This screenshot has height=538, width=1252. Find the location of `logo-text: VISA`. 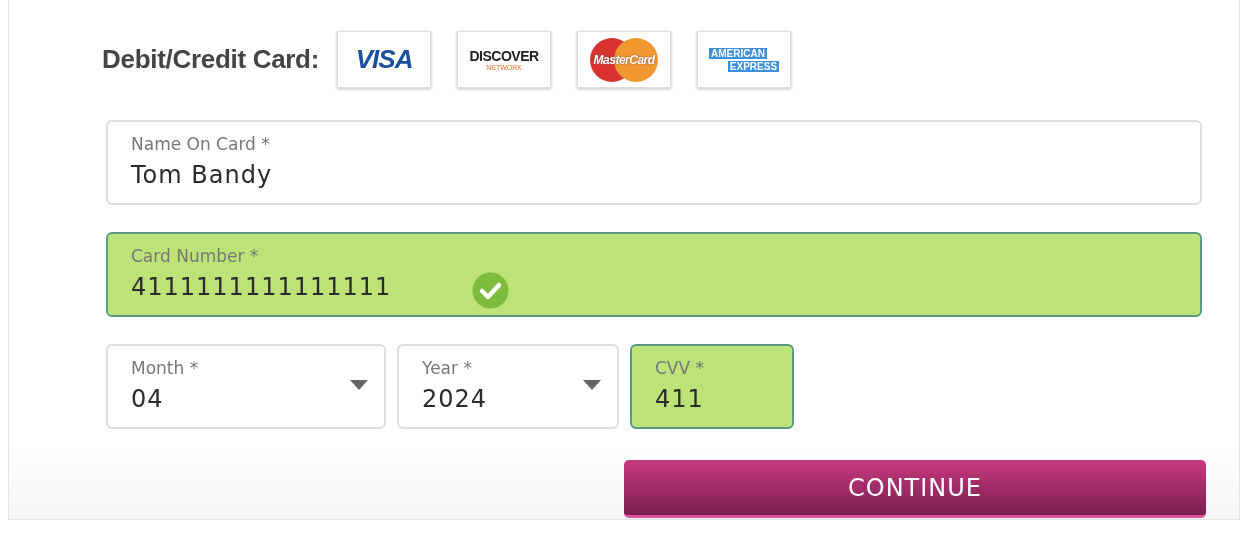

logo-text: VISA is located at coordinates (384, 59).